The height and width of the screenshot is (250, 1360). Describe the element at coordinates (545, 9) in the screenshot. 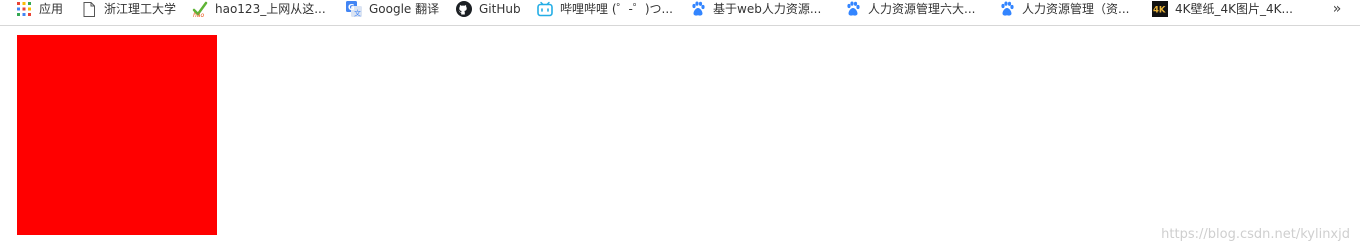

I see `bilibili-icon` at that location.